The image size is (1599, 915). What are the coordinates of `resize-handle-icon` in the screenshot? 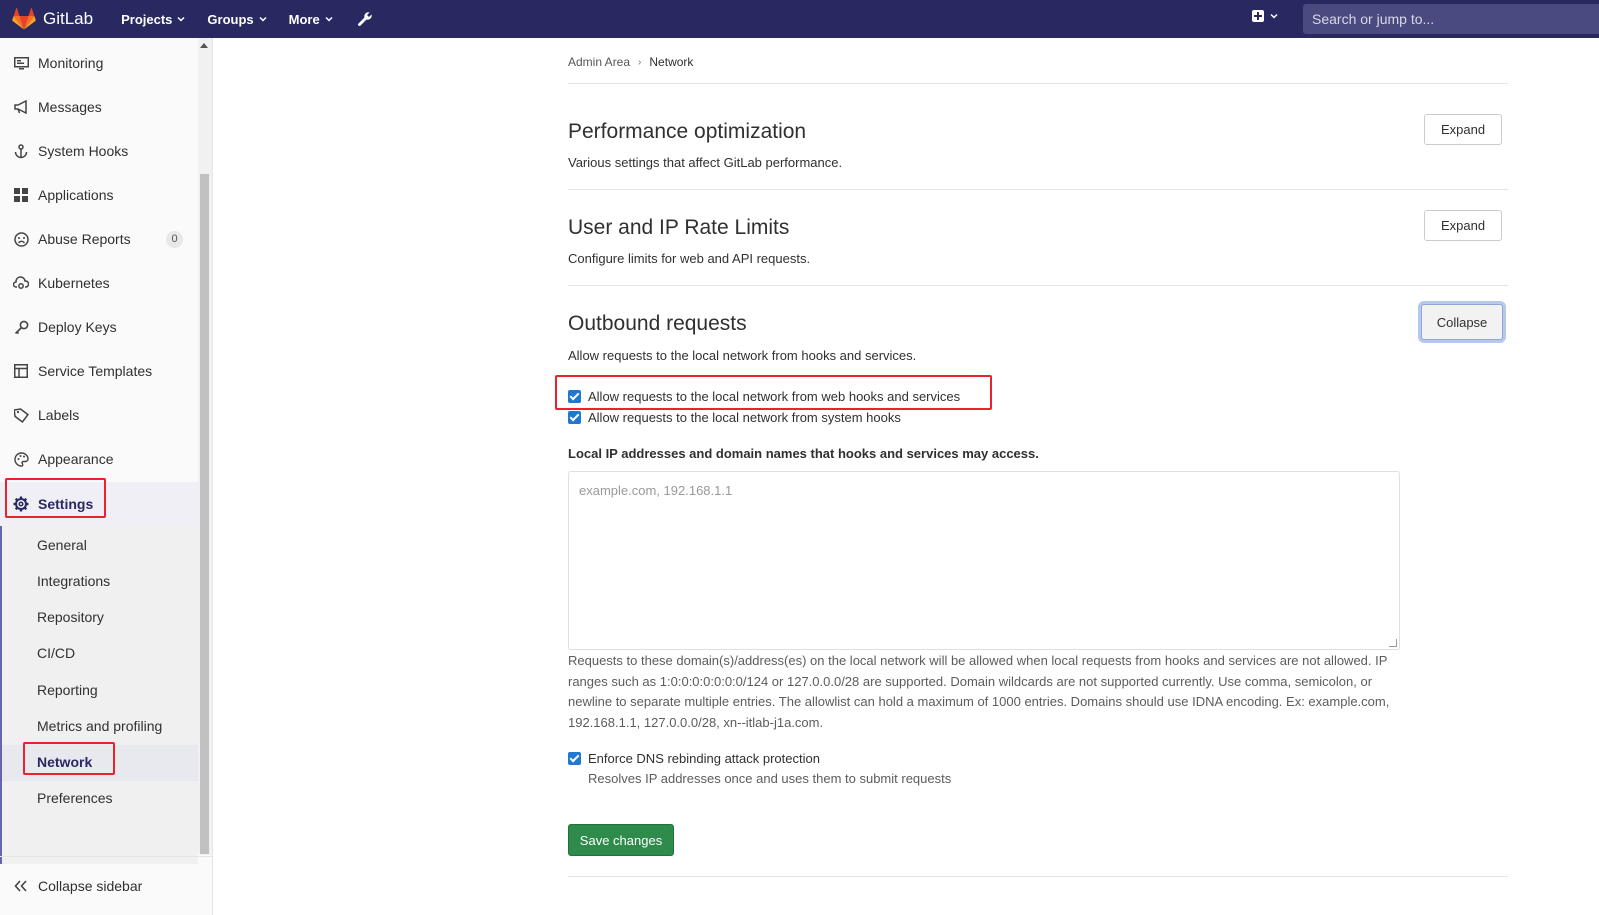 It's located at (1393, 643).